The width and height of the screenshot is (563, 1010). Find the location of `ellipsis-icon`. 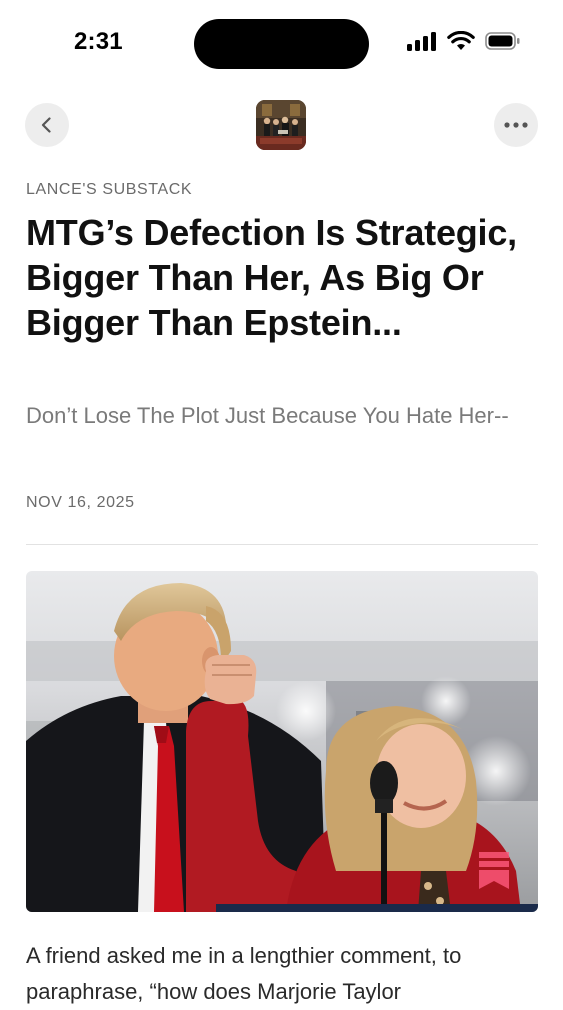

ellipsis-icon is located at coordinates (516, 125).